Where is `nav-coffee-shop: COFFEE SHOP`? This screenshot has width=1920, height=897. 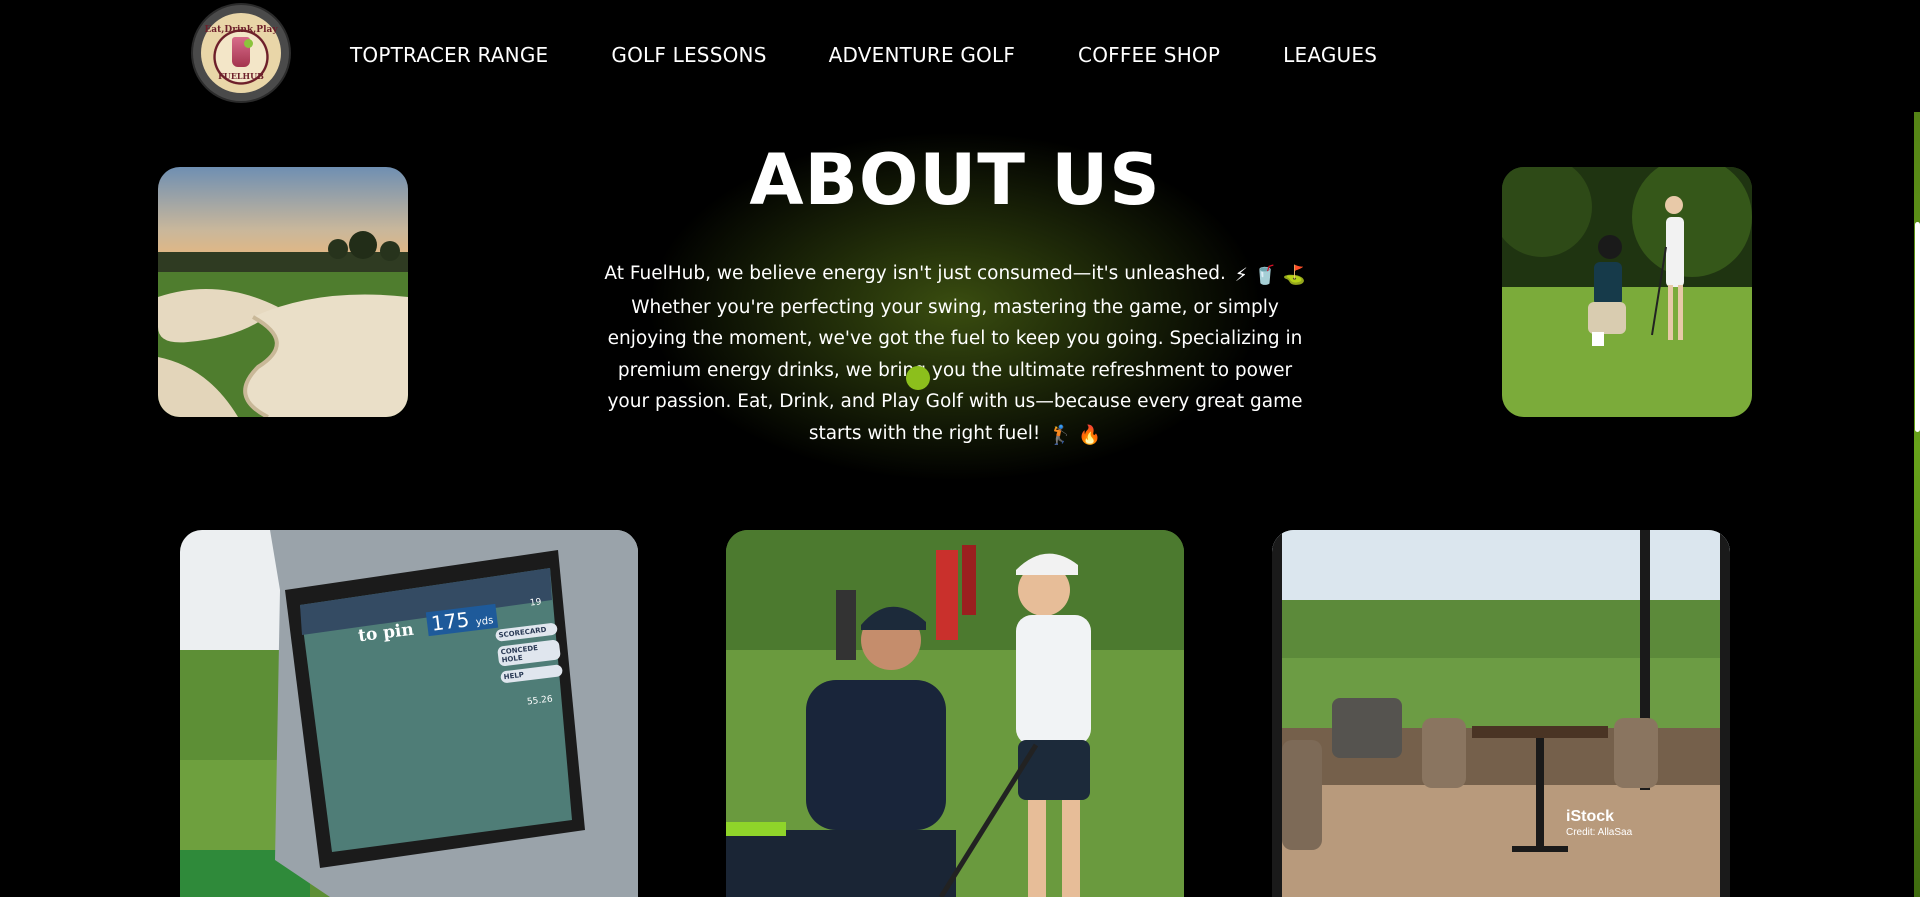
nav-coffee-shop: COFFEE SHOP is located at coordinates (1149, 55).